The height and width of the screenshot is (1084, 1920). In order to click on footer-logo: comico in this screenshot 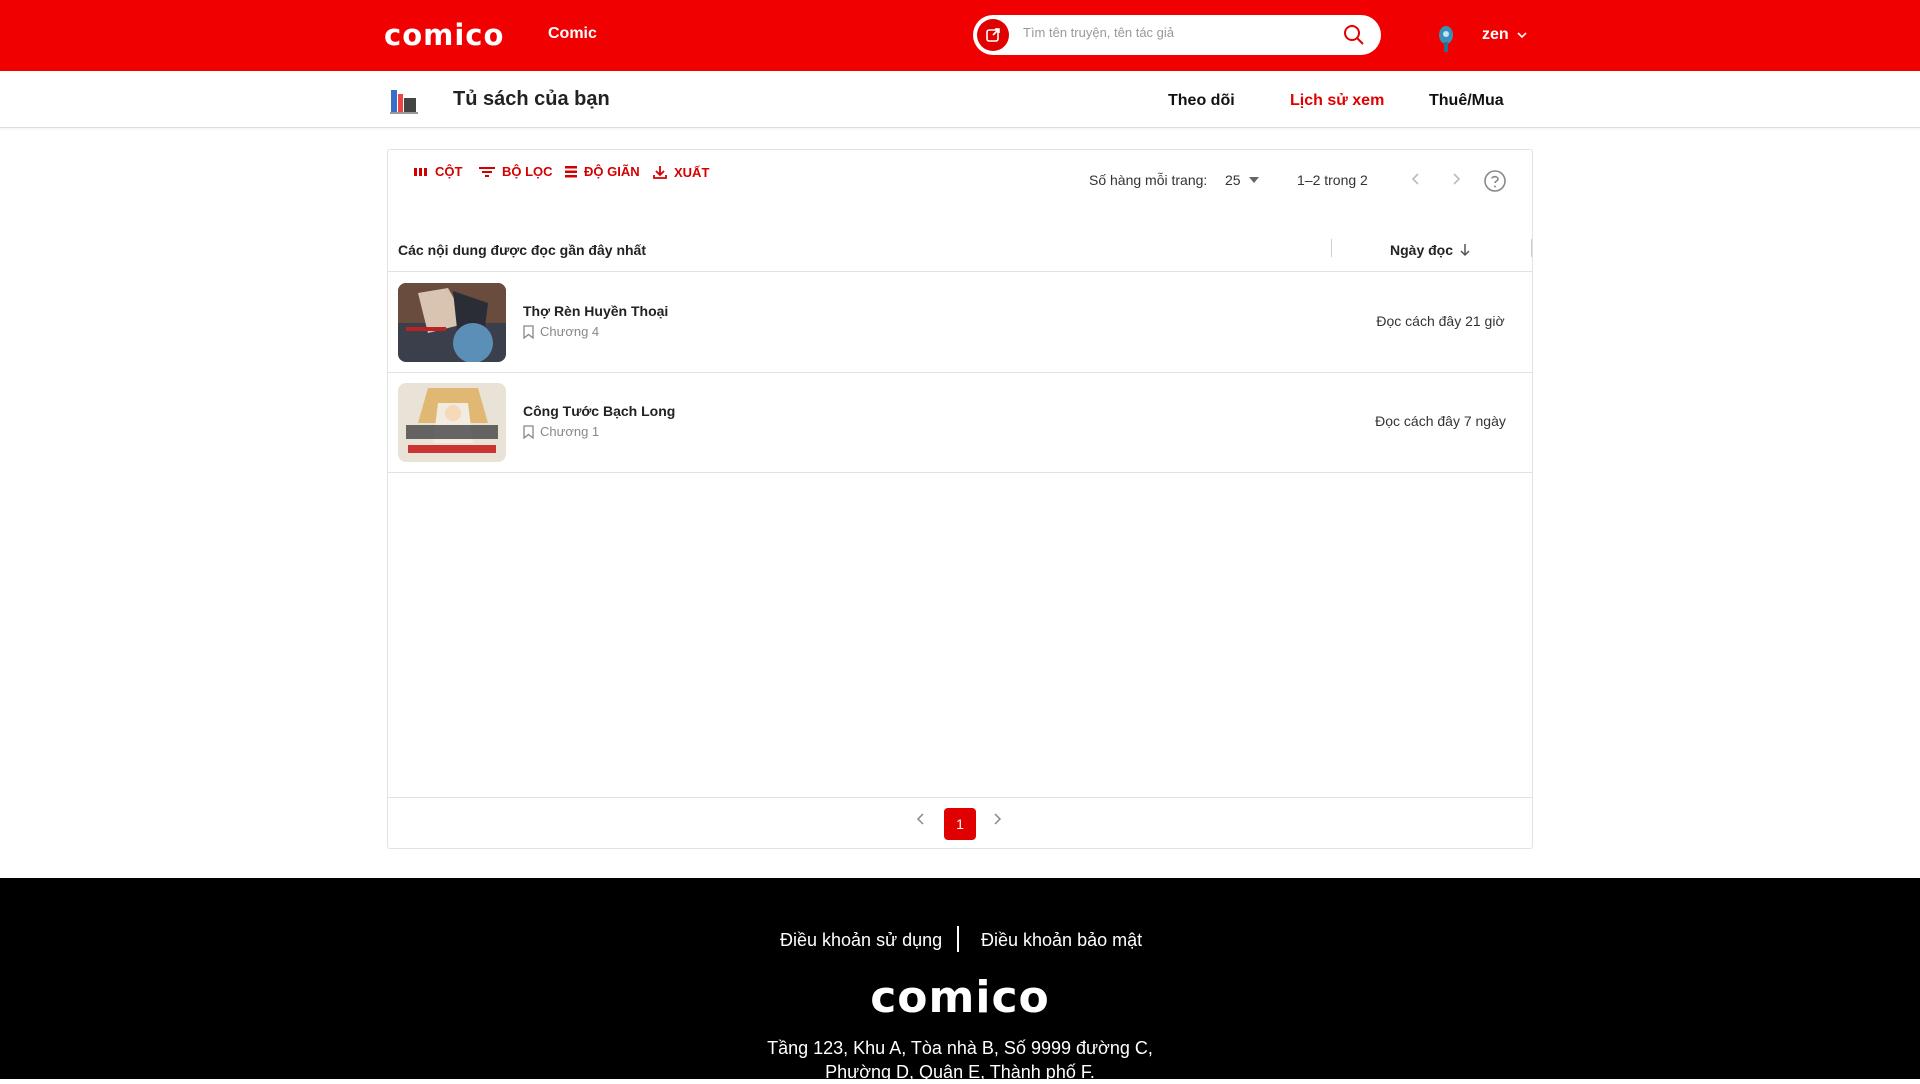, I will do `click(960, 997)`.